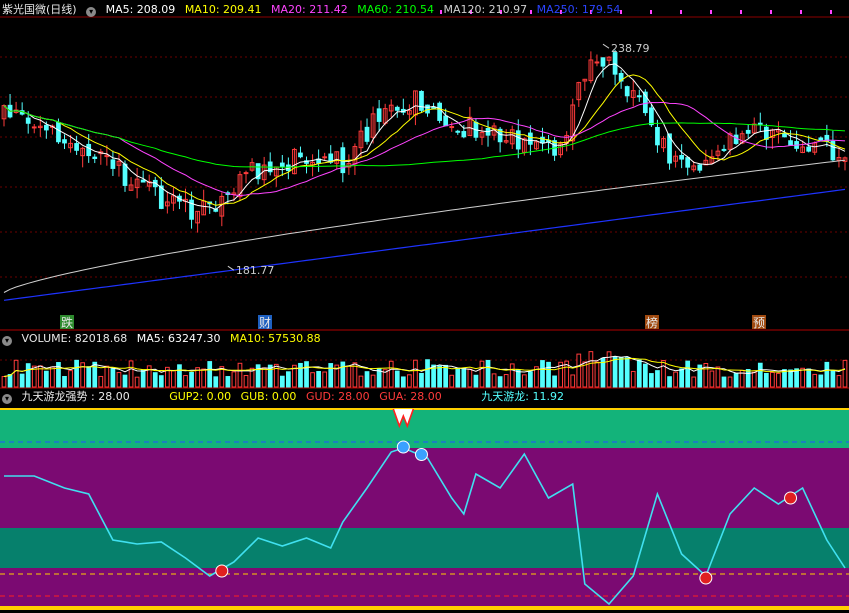 This screenshot has width=849, height=613. I want to click on volume-panel, so click(424, 370).